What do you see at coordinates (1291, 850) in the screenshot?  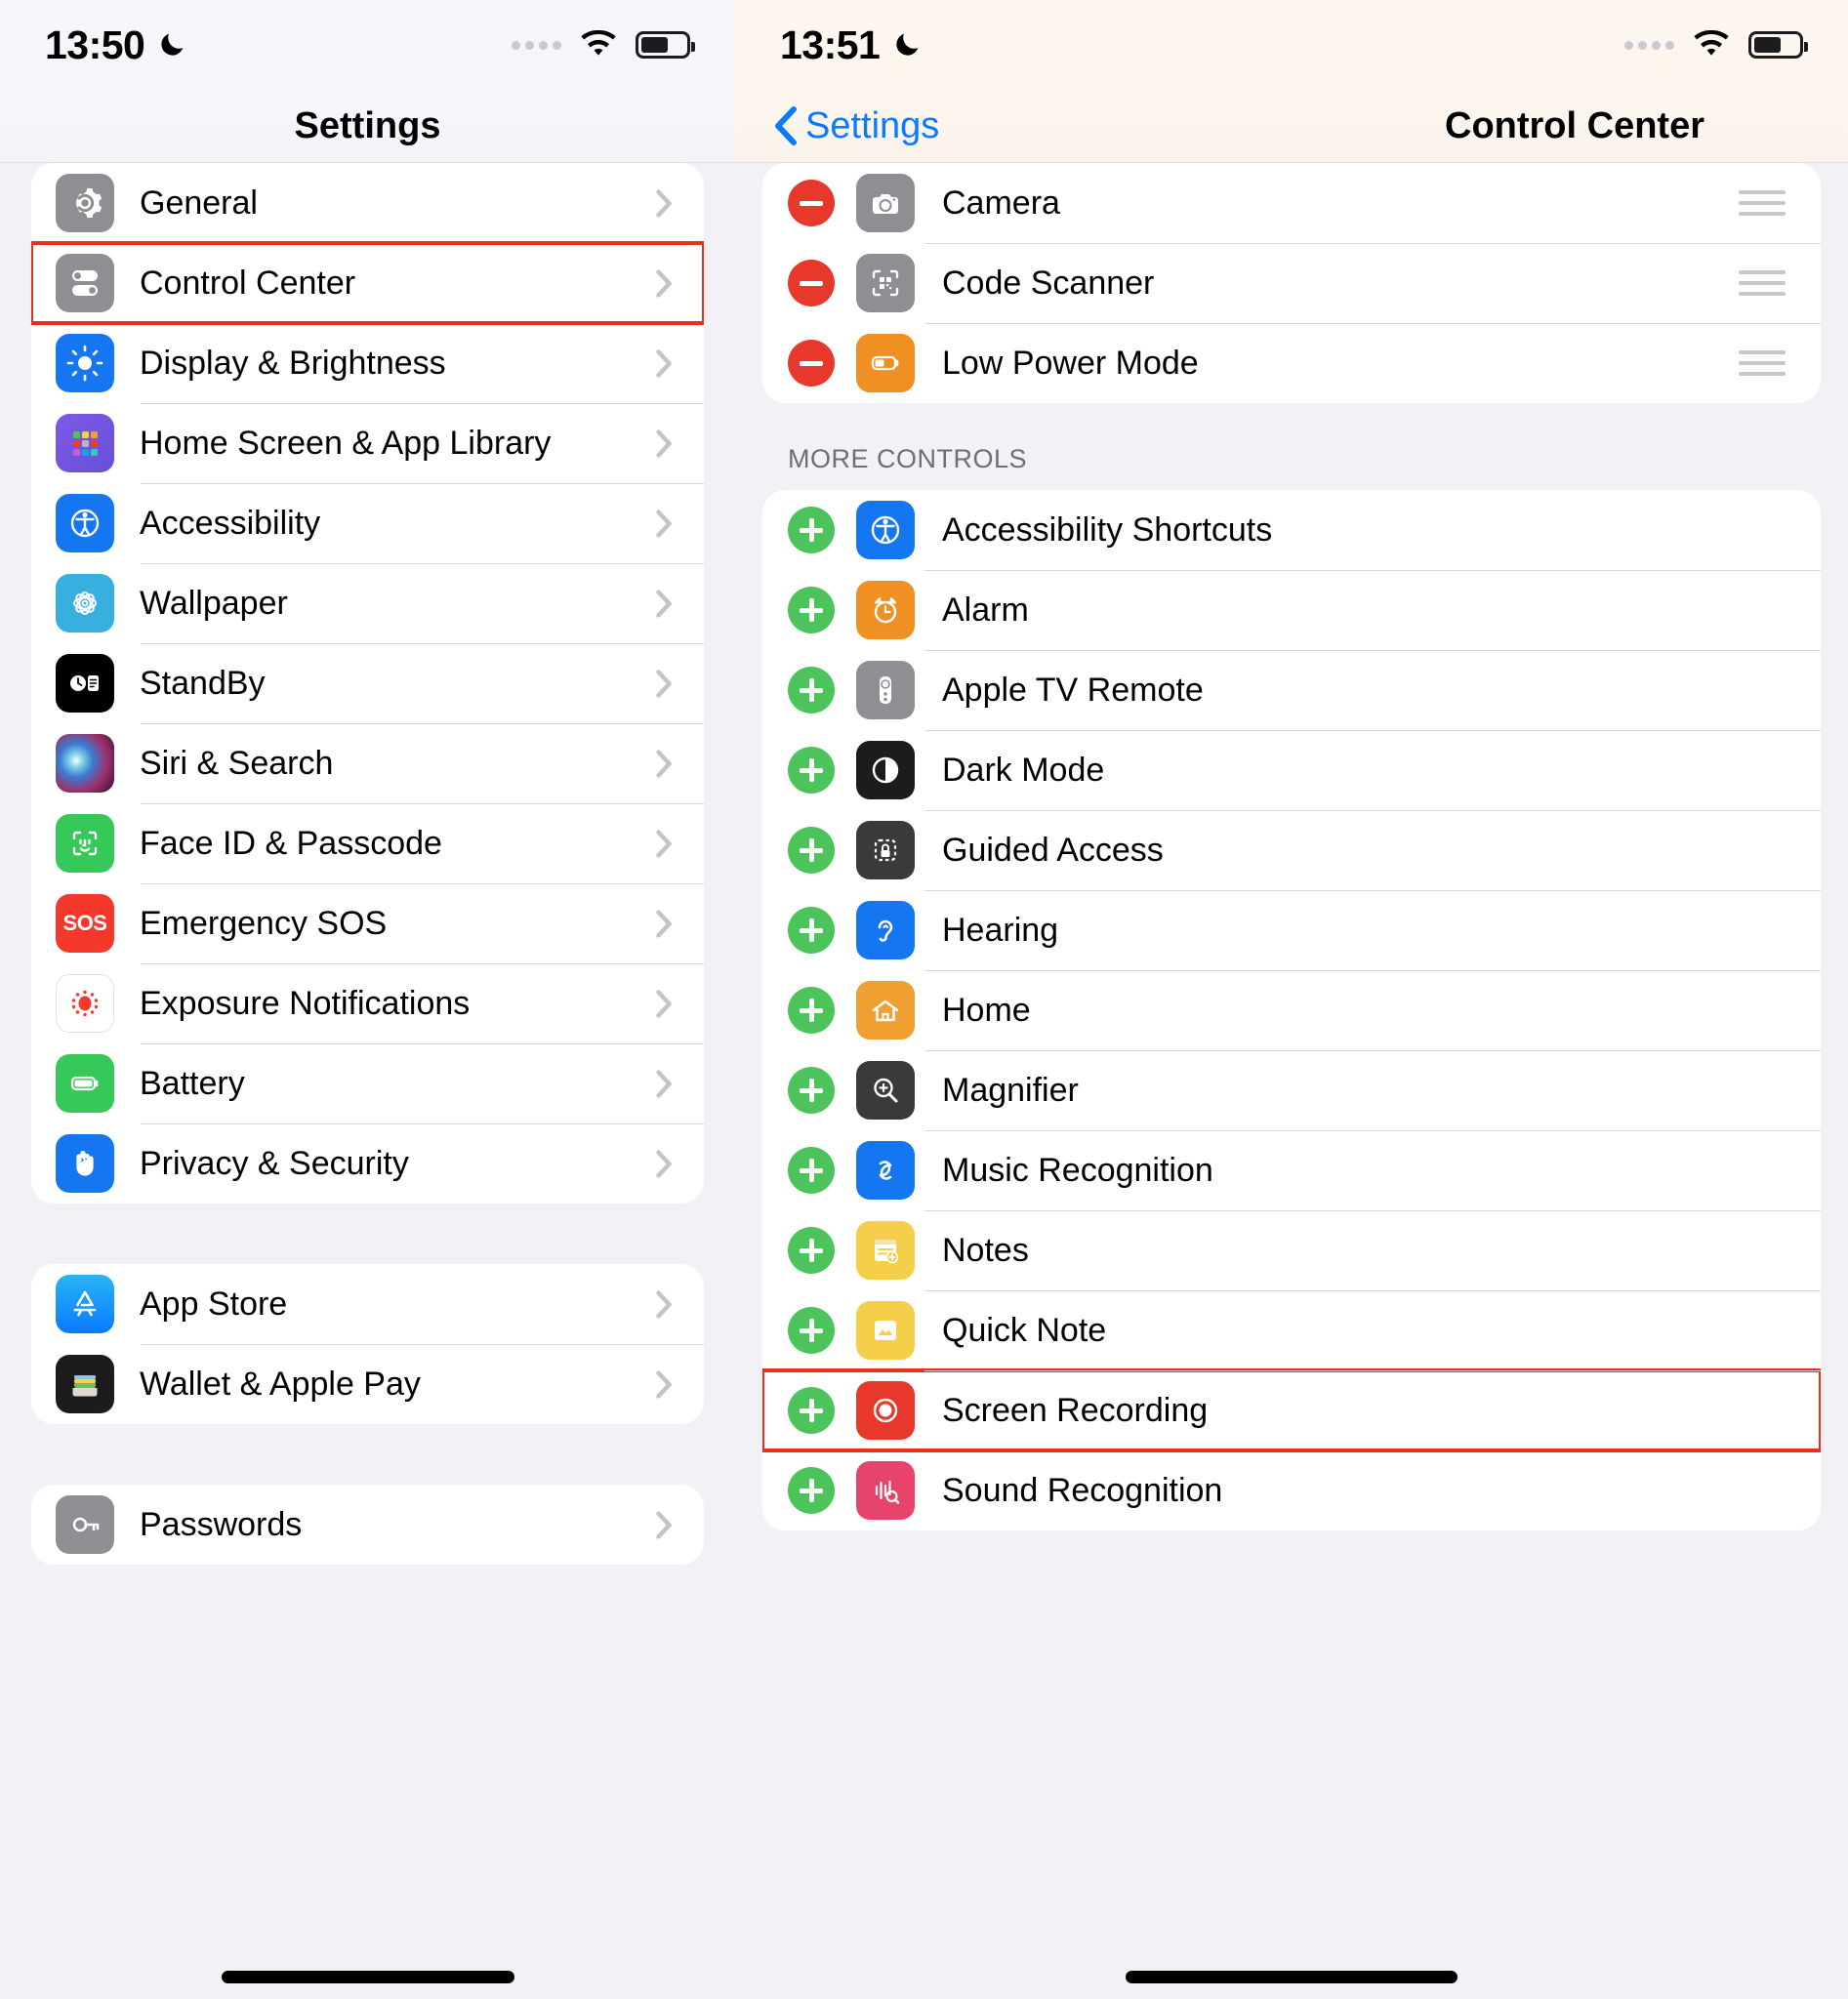 I see `control-row-guided-access: Guided Access` at bounding box center [1291, 850].